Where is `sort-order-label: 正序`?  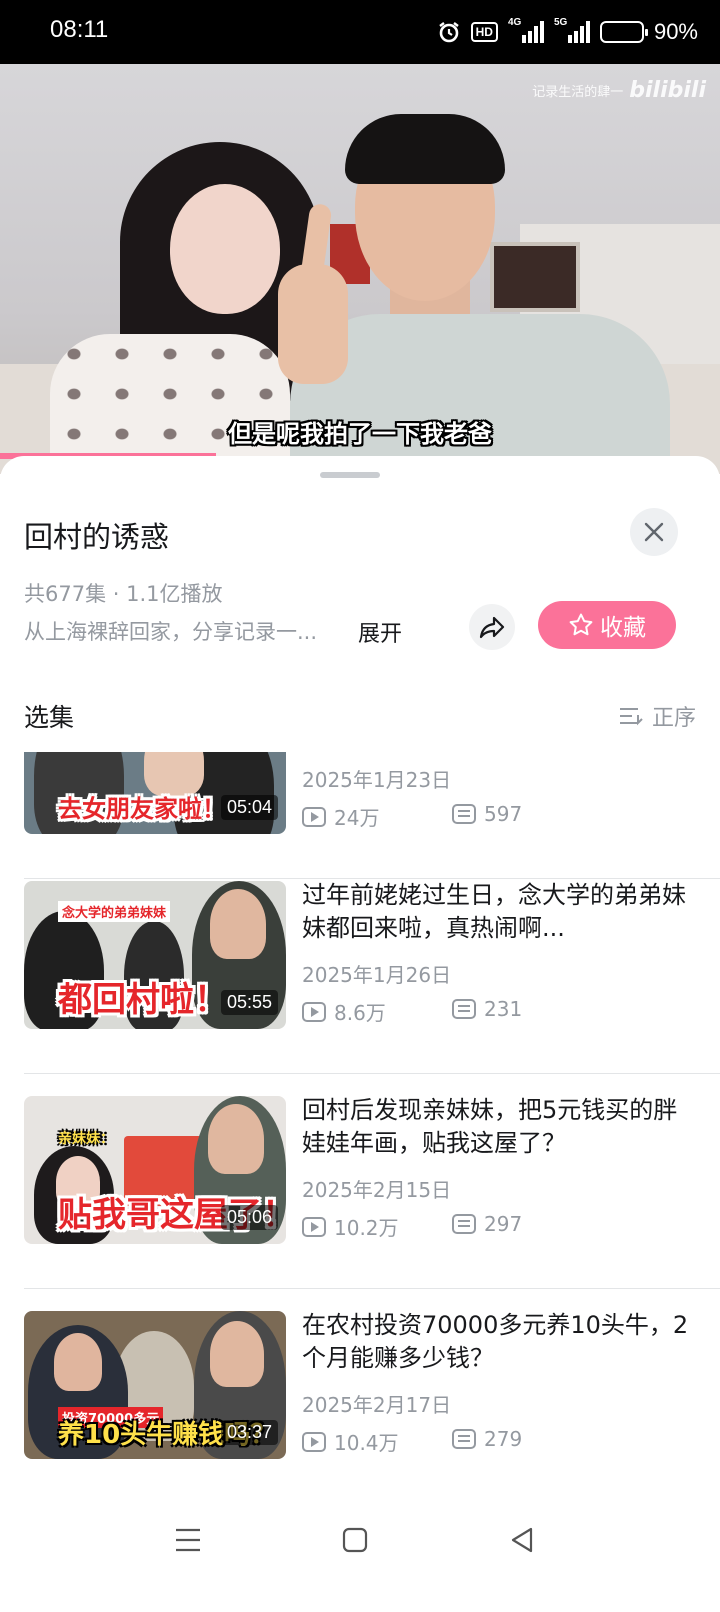 sort-order-label: 正序 is located at coordinates (673, 718).